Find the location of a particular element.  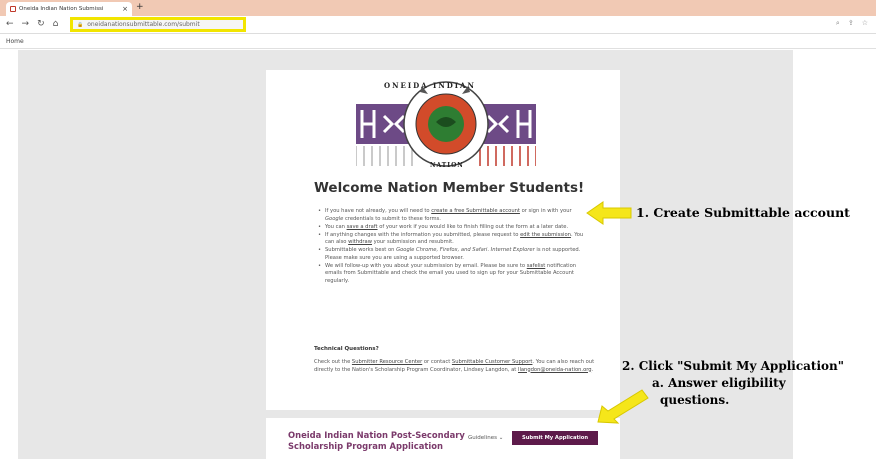

application-title-line1: Oneida Indian Nation Post-Secondary is located at coordinates (376, 435).